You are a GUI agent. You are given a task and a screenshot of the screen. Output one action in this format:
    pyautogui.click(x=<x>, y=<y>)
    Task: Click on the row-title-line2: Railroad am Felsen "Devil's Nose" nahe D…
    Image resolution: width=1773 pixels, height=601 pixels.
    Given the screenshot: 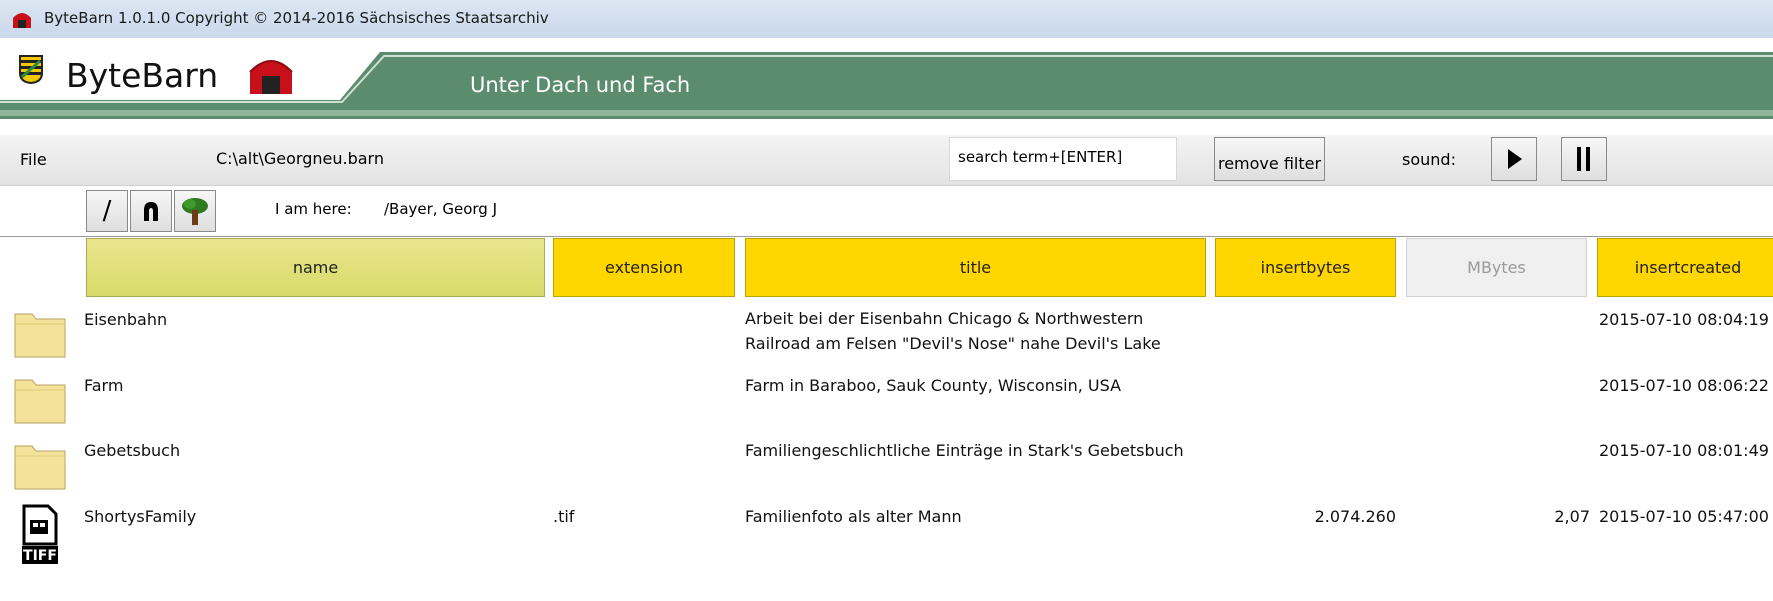 What is the action you would take?
    pyautogui.click(x=953, y=343)
    